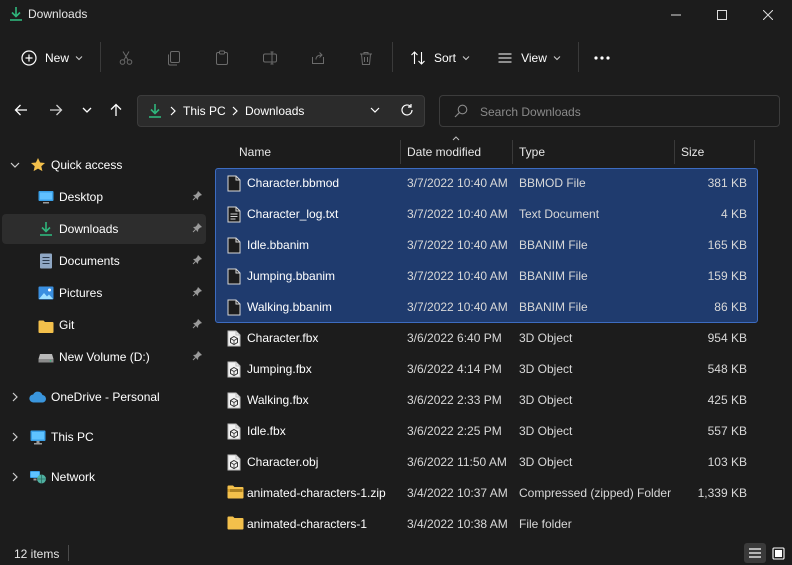 The image size is (792, 565). What do you see at coordinates (291, 276) in the screenshot?
I see `file-name: Jumping.bbanim` at bounding box center [291, 276].